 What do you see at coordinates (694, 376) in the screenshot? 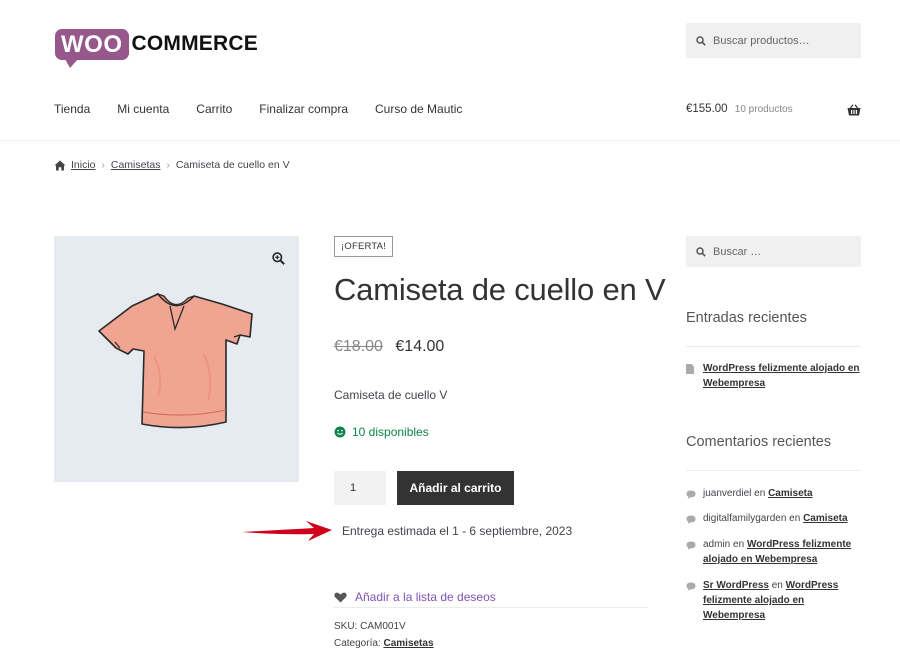
I see `document-icon` at bounding box center [694, 376].